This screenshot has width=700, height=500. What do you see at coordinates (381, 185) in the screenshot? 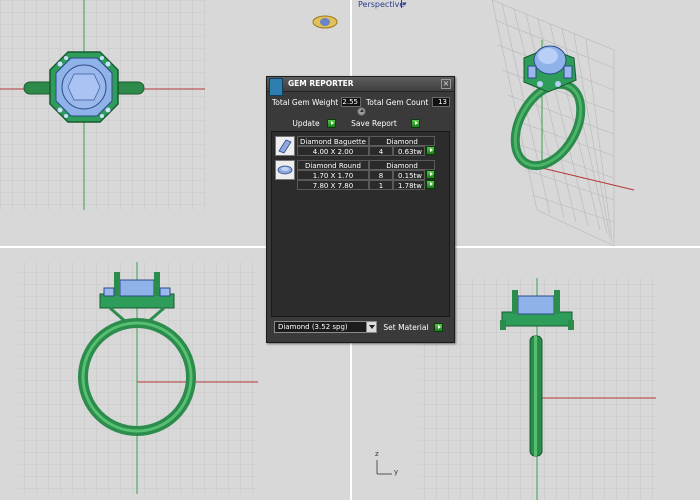
I see `gem-row-count: 1` at bounding box center [381, 185].